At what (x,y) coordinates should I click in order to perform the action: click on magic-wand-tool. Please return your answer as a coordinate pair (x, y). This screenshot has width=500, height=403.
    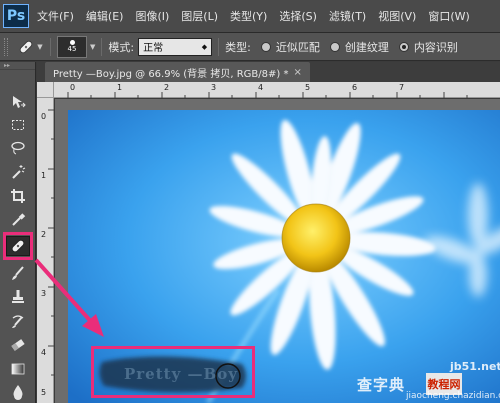
    Looking at the image, I should click on (18, 172).